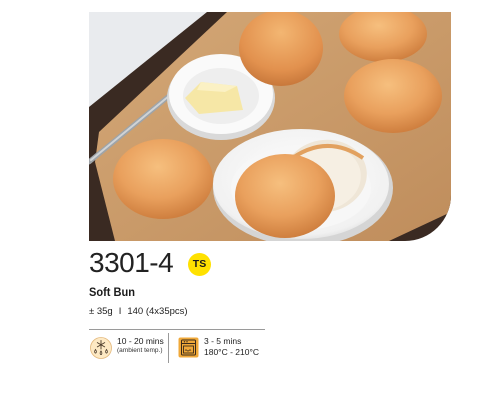 The height and width of the screenshot is (404, 480). I want to click on oven-icon, so click(188, 347).